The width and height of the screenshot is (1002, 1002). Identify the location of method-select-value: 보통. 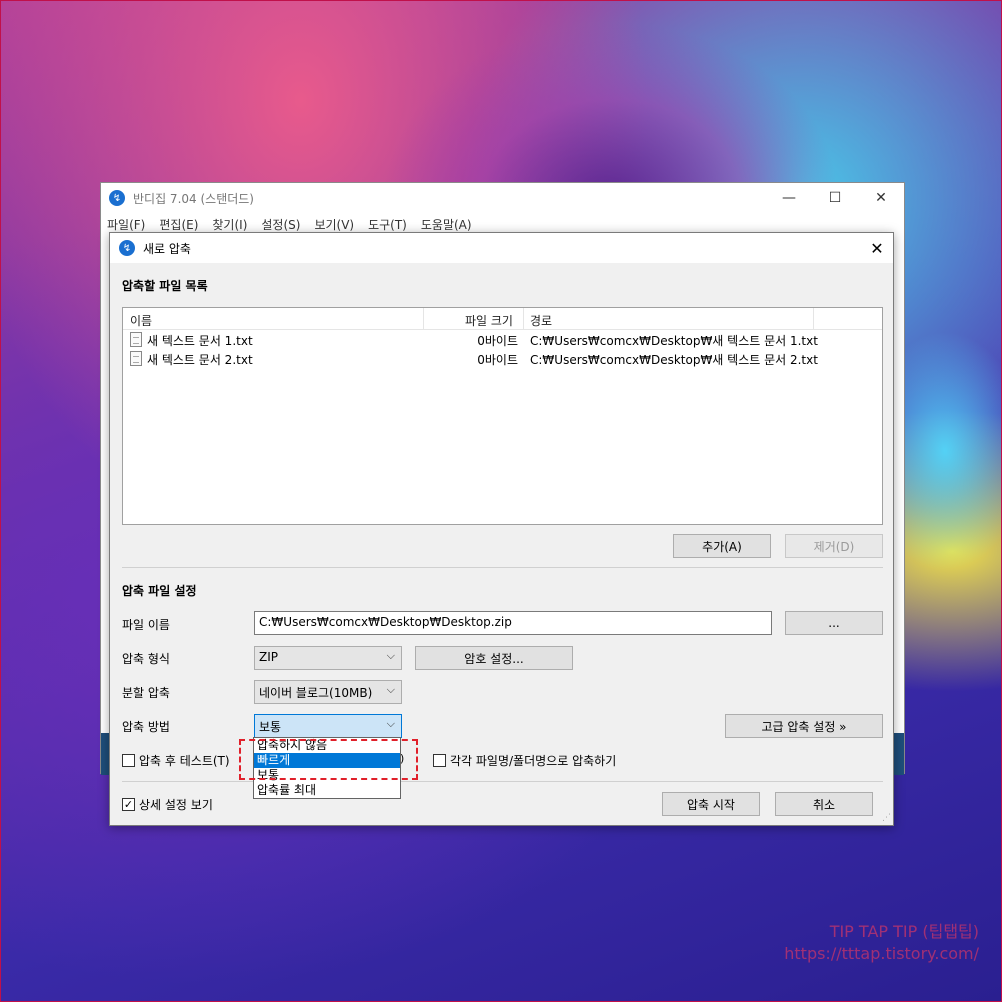
(270, 727).